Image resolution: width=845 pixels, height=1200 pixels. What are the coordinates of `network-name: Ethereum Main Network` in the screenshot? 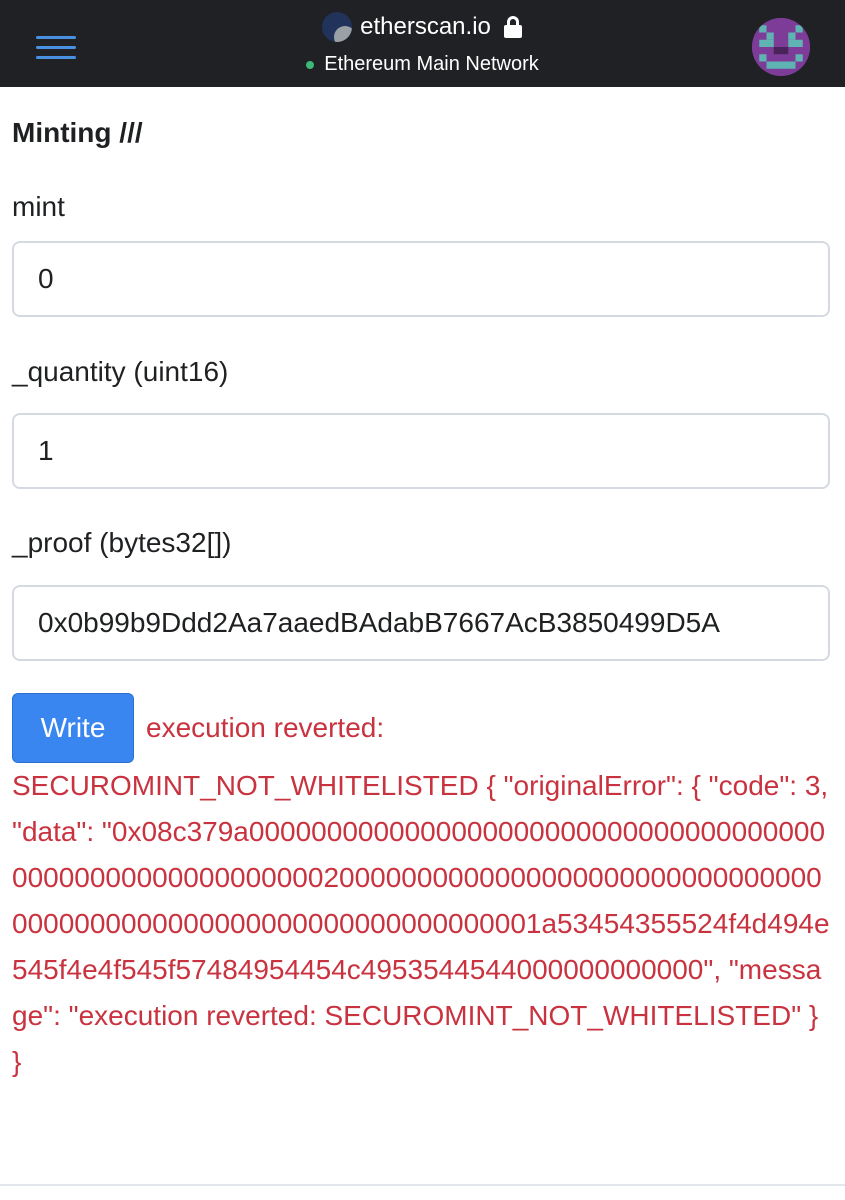 It's located at (431, 64).